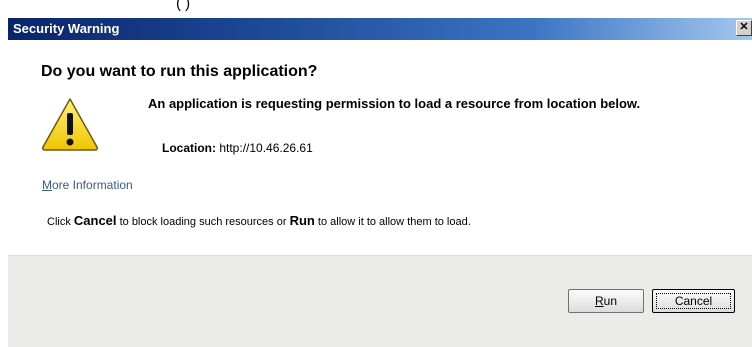 Image resolution: width=752 pixels, height=347 pixels. Describe the element at coordinates (70, 124) in the screenshot. I see `warning-icon` at that location.